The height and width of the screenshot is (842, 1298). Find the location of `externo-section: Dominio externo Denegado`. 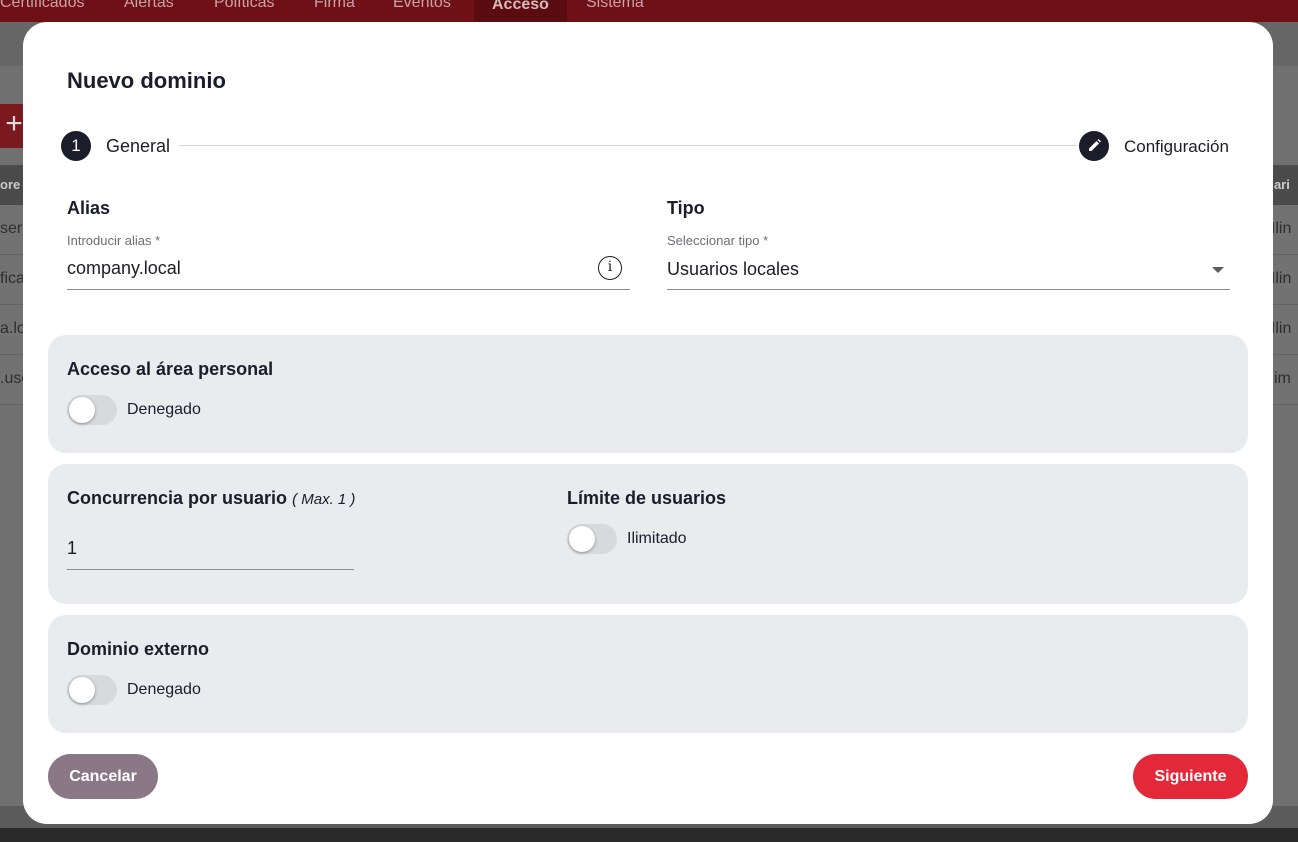

externo-section: Dominio externo Denegado is located at coordinates (648, 674).